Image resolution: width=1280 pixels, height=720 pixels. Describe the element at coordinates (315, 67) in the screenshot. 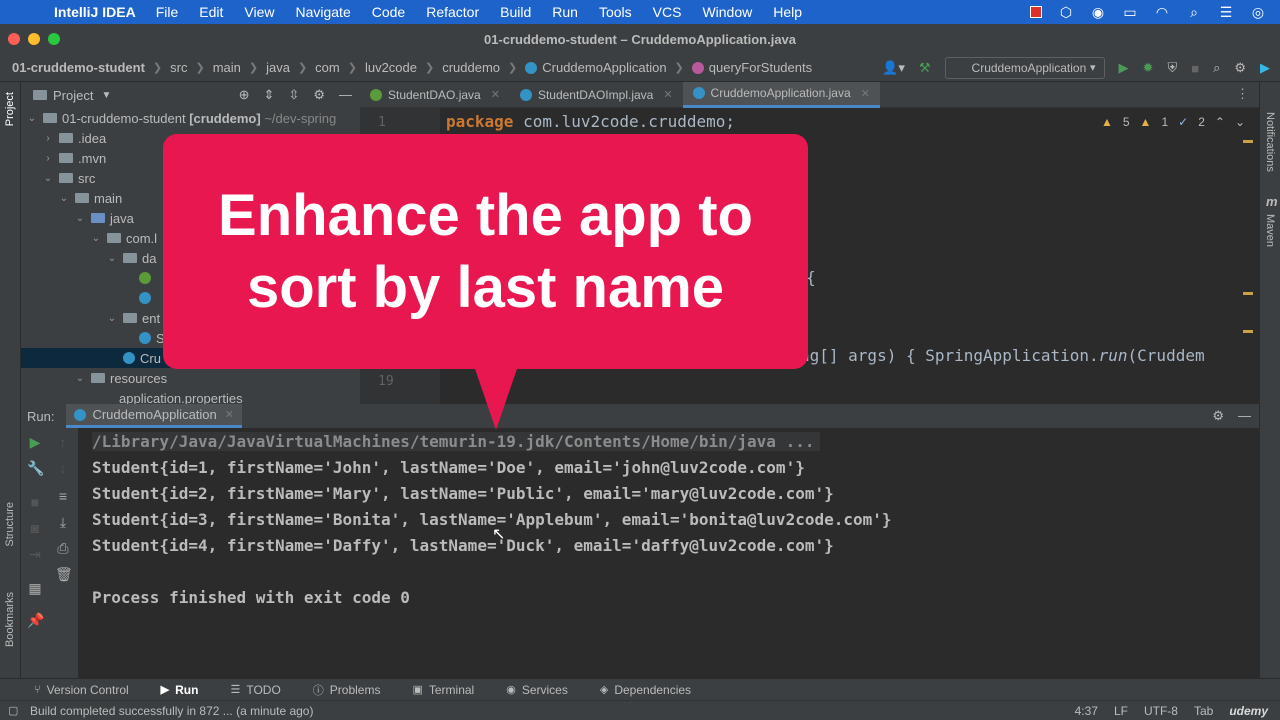

I see `breadcrumb-com: ❯ com` at that location.